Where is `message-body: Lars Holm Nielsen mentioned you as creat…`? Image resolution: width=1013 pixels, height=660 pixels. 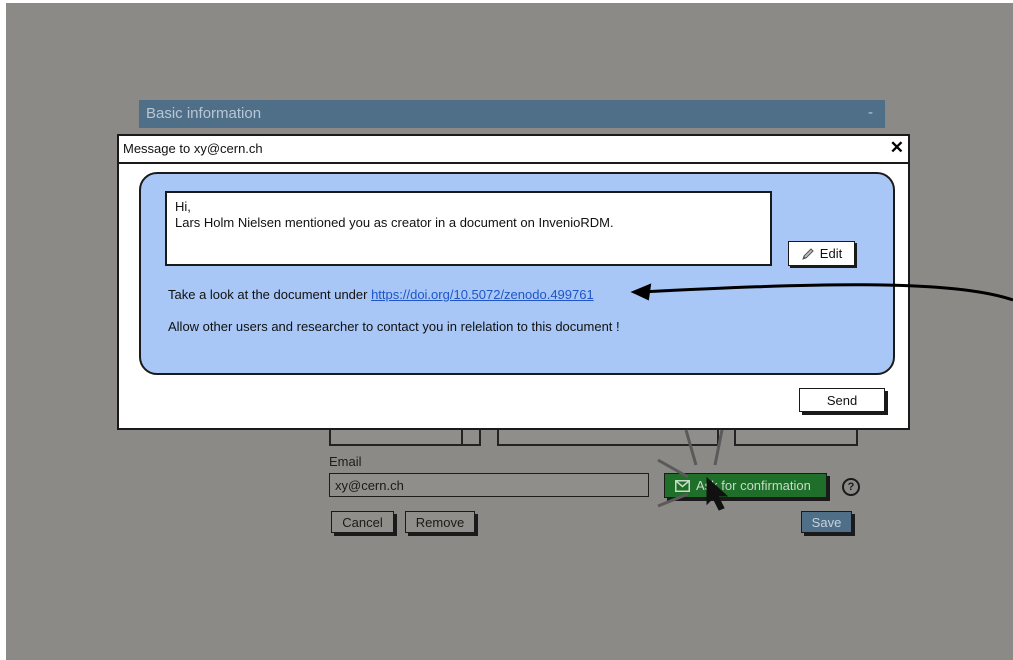 message-body: Lars Holm Nielsen mentioned you as creat… is located at coordinates (394, 222).